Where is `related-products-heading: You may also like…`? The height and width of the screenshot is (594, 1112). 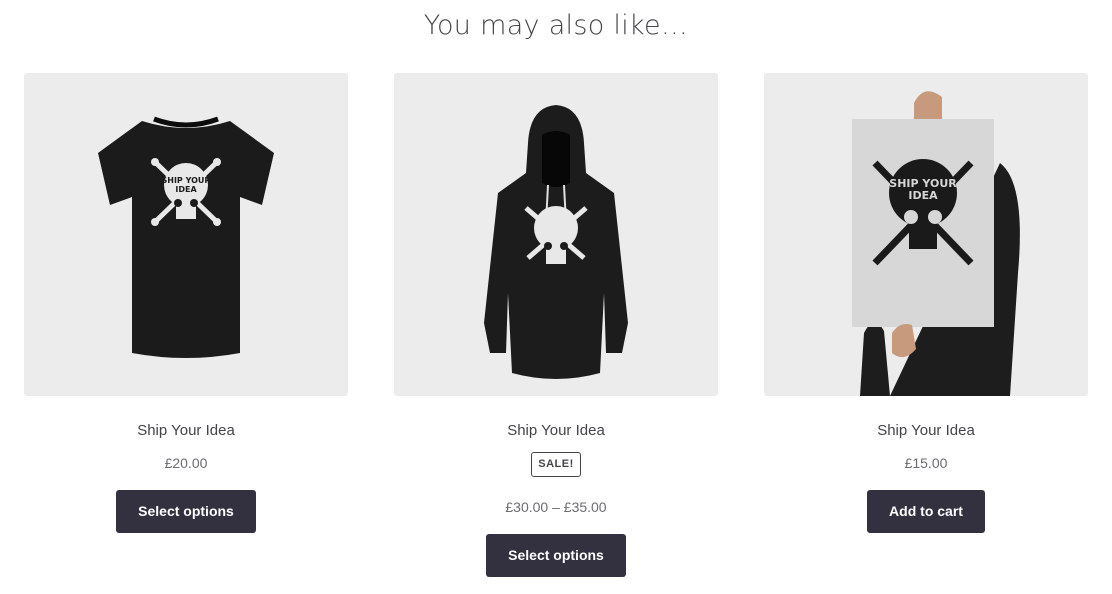
related-products-heading: You may also like… is located at coordinates (556, 25).